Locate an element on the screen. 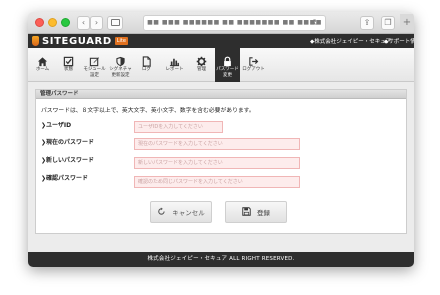  sidebar-icon is located at coordinates (115, 22).